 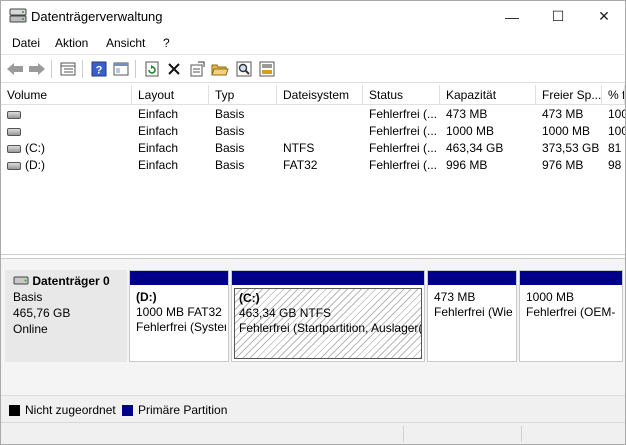 I want to click on percent-free-cell: 81, so click(x=615, y=148).